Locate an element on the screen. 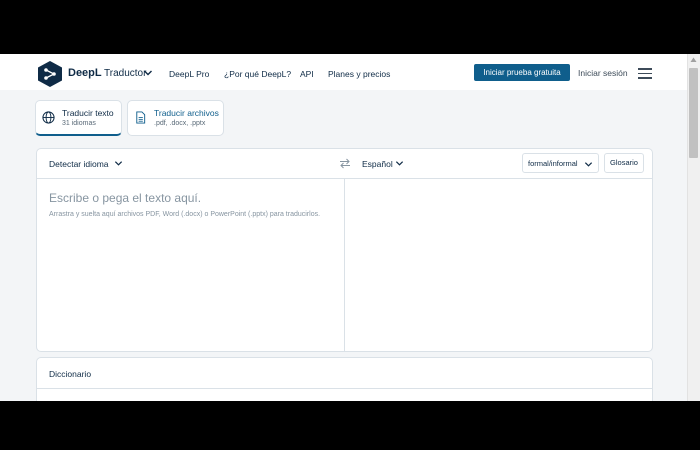  tab-translate-text-label: Traducir texto is located at coordinates (88, 113).